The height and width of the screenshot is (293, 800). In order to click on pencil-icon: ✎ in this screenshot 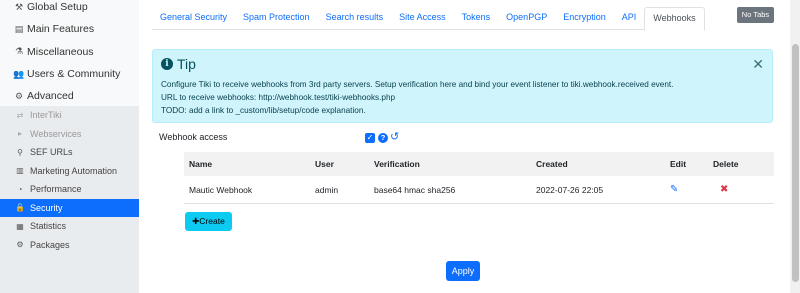, I will do `click(674, 189)`.